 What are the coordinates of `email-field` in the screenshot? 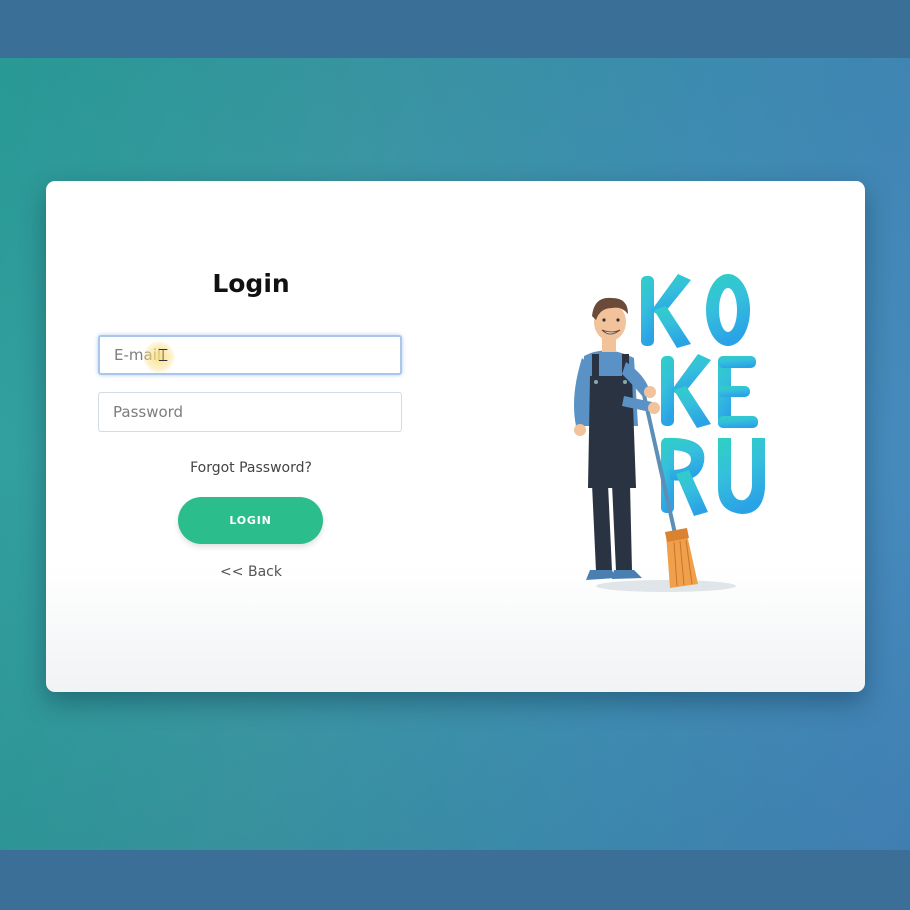 It's located at (250, 355).